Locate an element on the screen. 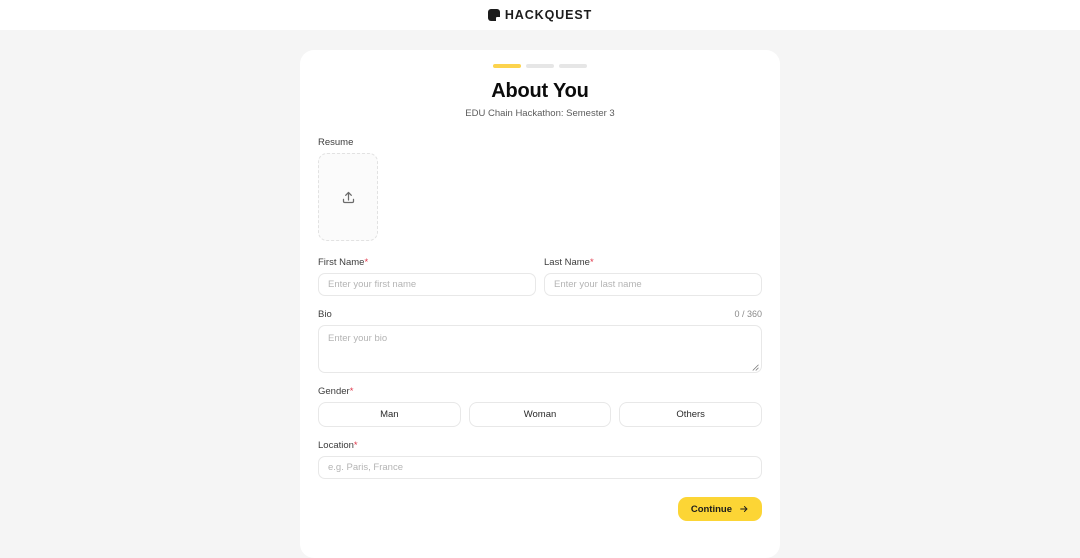  last-name-input is located at coordinates (653, 284).